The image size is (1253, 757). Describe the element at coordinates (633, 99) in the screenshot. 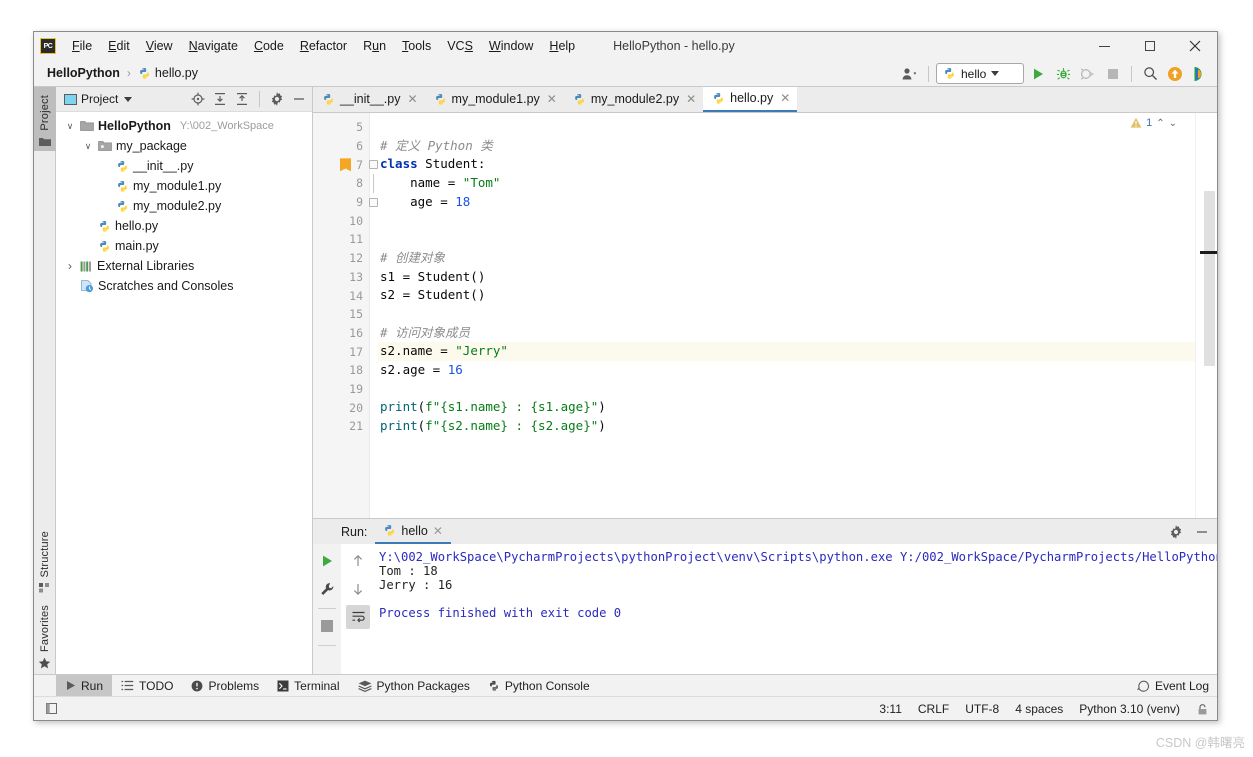

I see `editor-tab-my-module2-py: my_module2.py ✕` at that location.